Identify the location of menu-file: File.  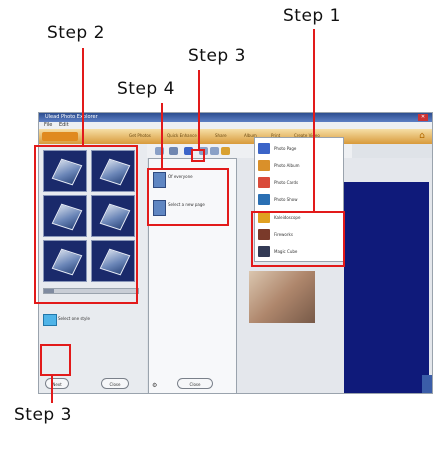
(48, 125).